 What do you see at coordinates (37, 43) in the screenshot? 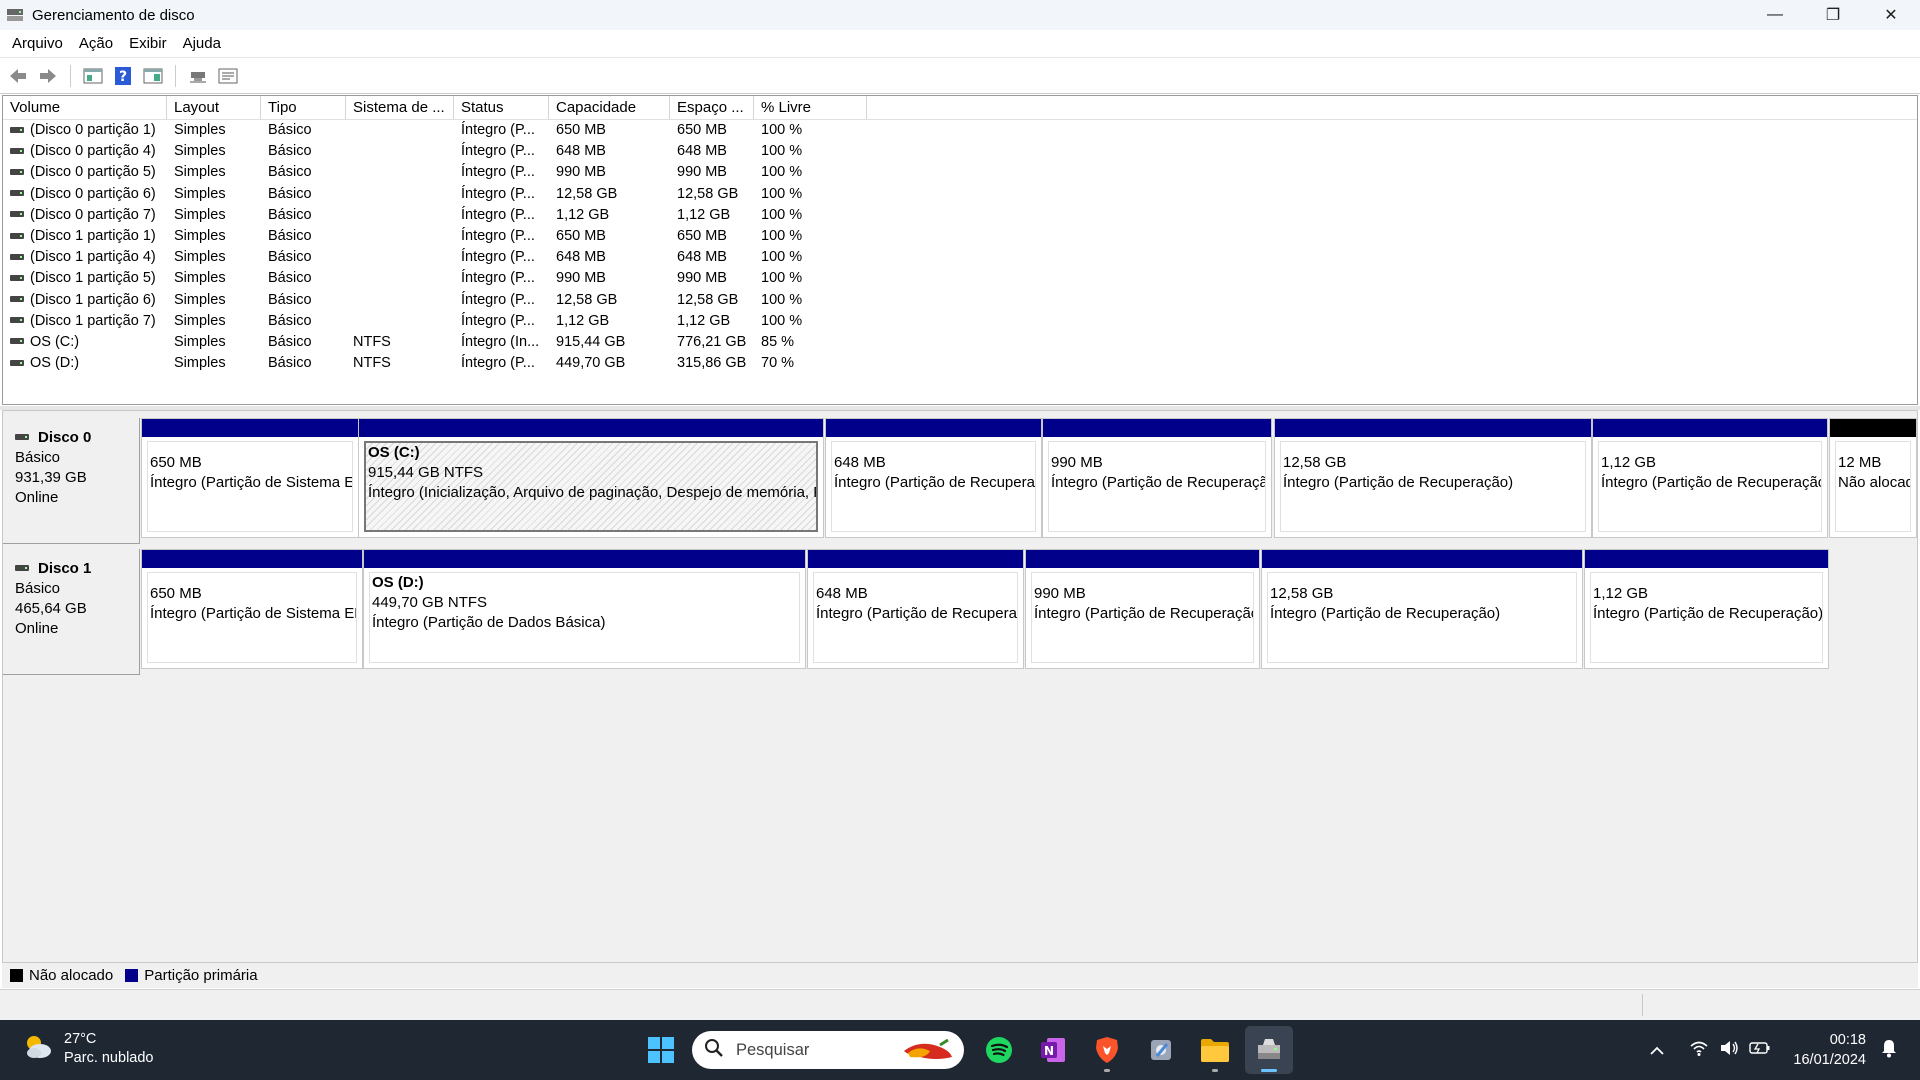
I see `menu-arquivo: Arquivo` at bounding box center [37, 43].